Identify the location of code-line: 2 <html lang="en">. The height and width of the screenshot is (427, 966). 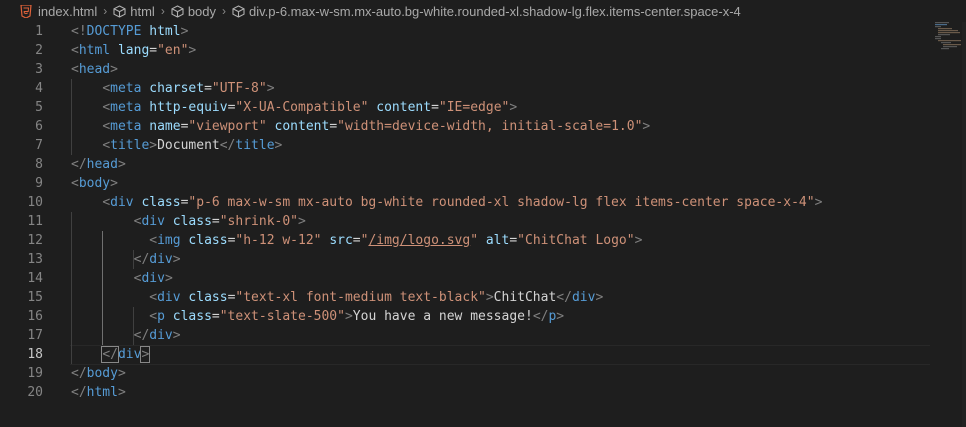
(483, 50).